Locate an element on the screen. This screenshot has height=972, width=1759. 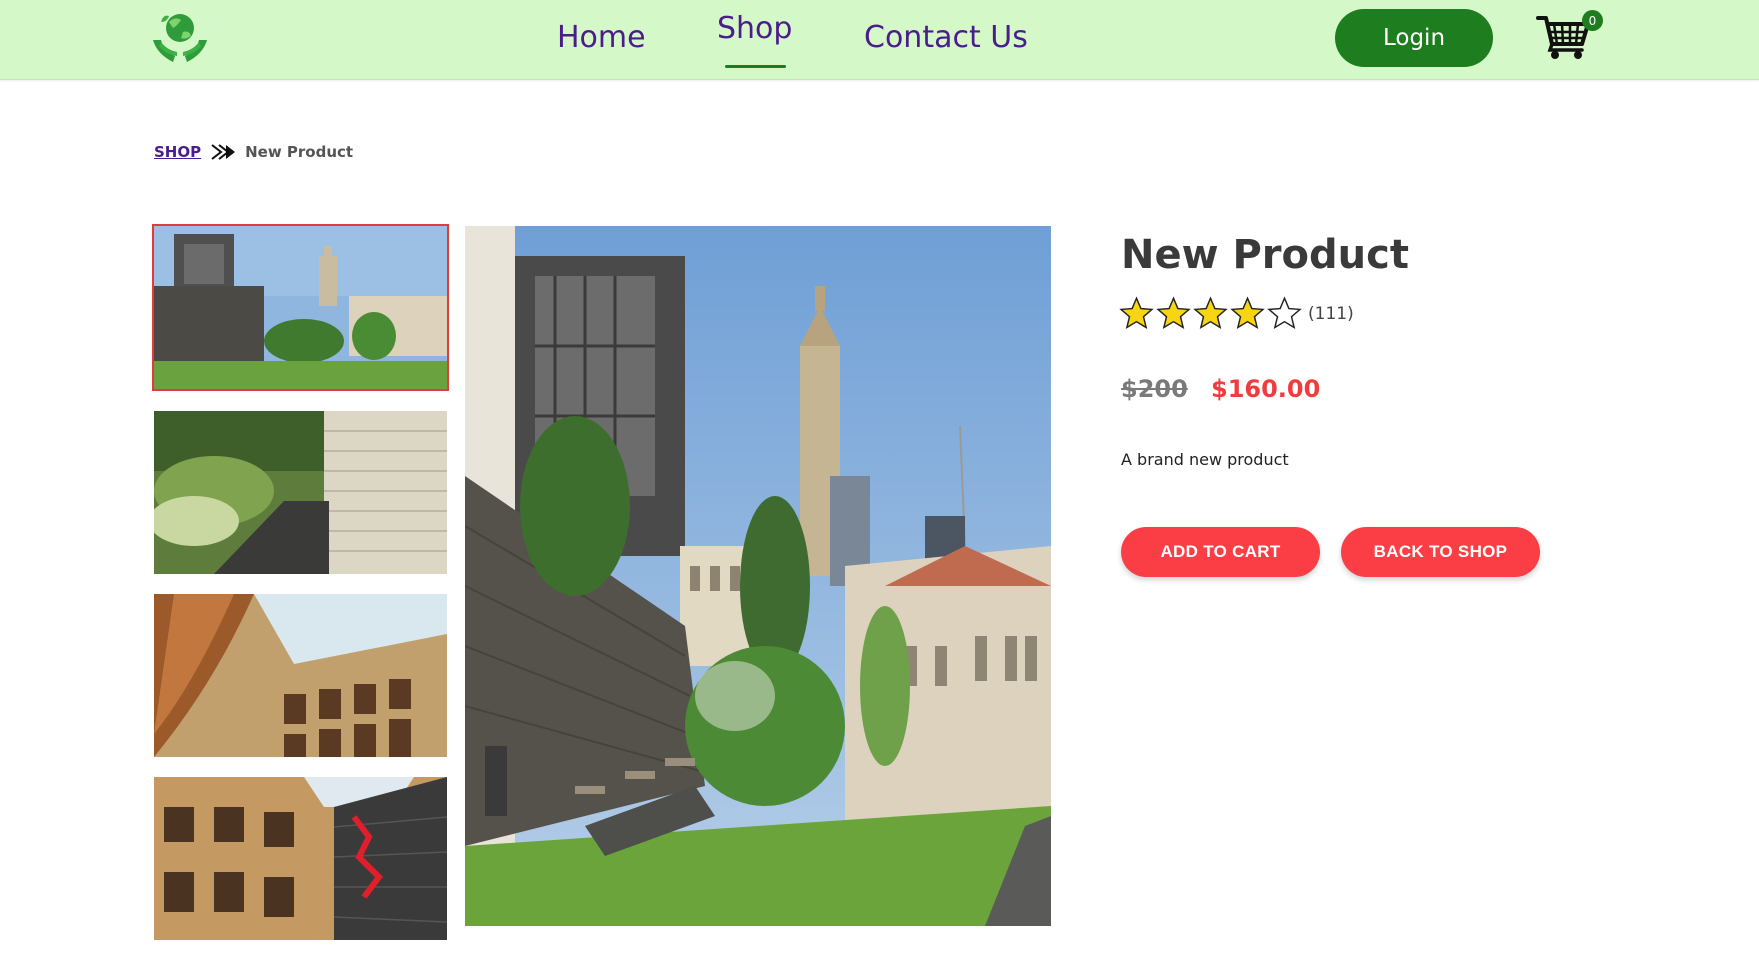
product-title: New Product is located at coordinates (1265, 255).